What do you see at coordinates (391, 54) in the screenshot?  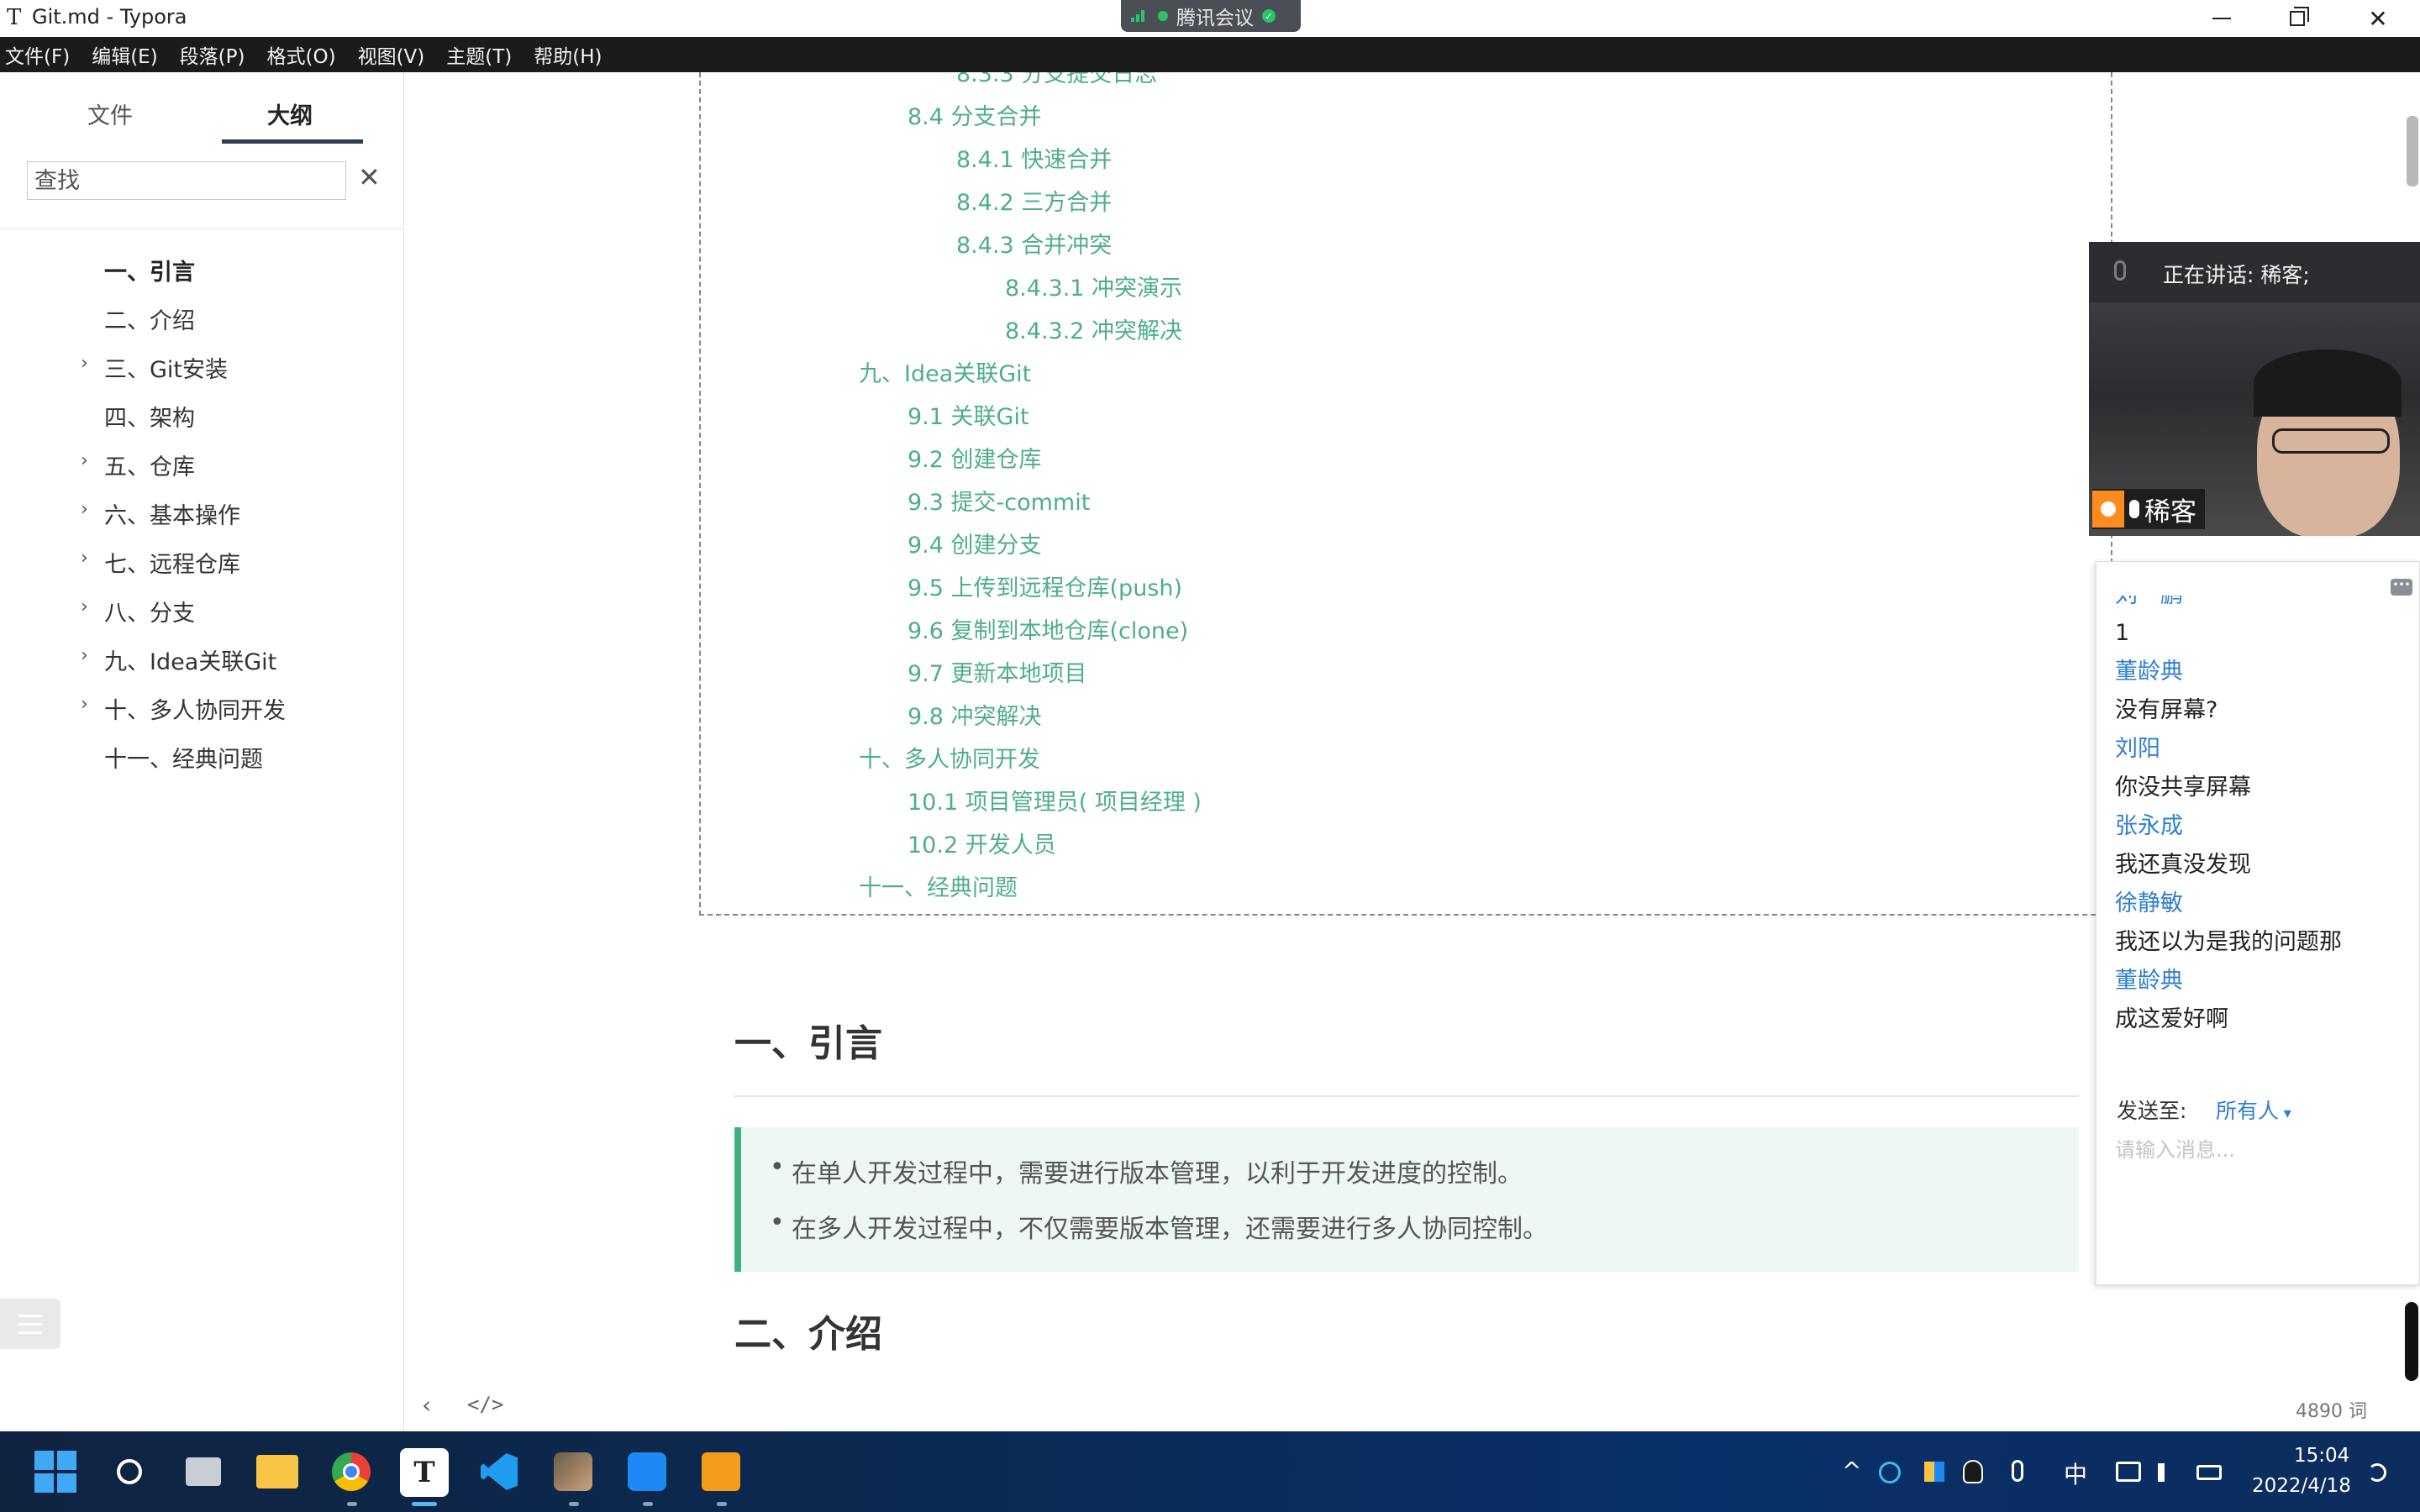 I see `menu-view: 视图(V)` at bounding box center [391, 54].